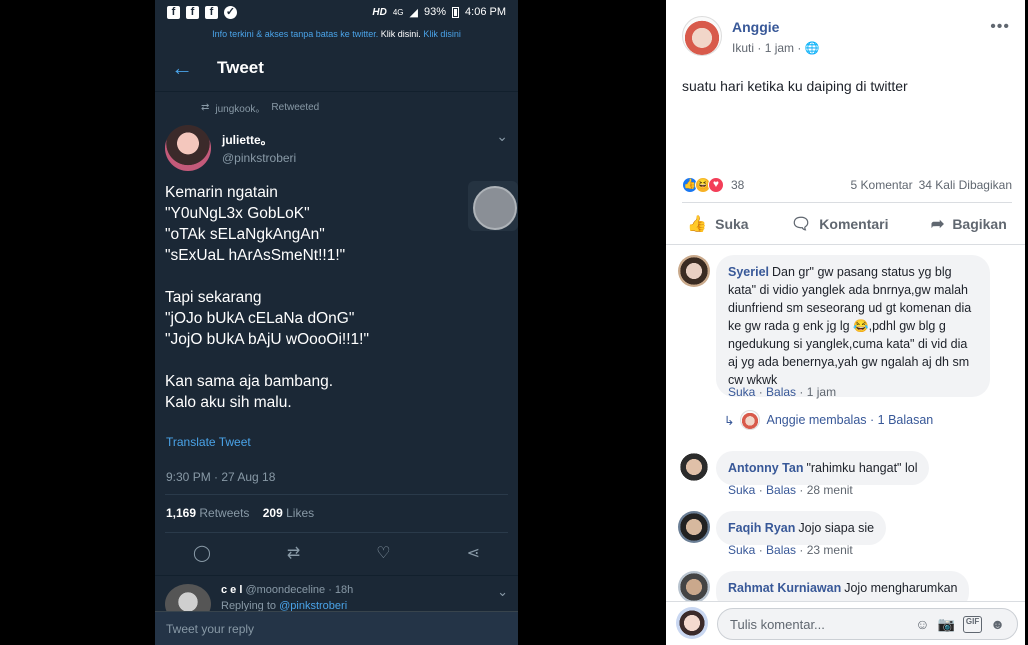  What do you see at coordinates (748, 272) in the screenshot?
I see `comment-author: Syeriel` at bounding box center [748, 272].